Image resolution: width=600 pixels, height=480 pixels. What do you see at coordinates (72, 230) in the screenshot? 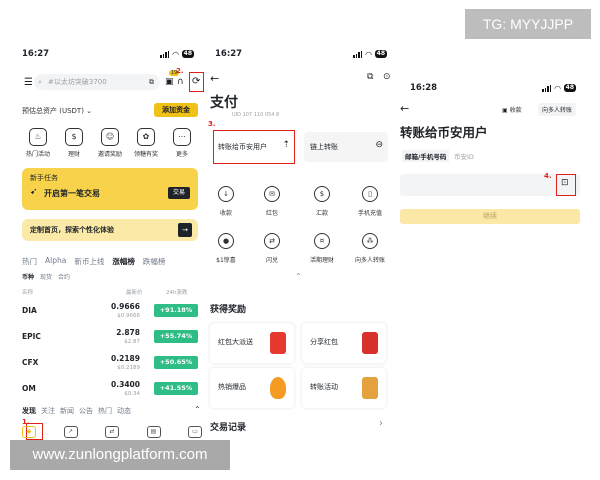
I see `customize-text: 定制首页，探索个性化体验` at bounding box center [72, 230].